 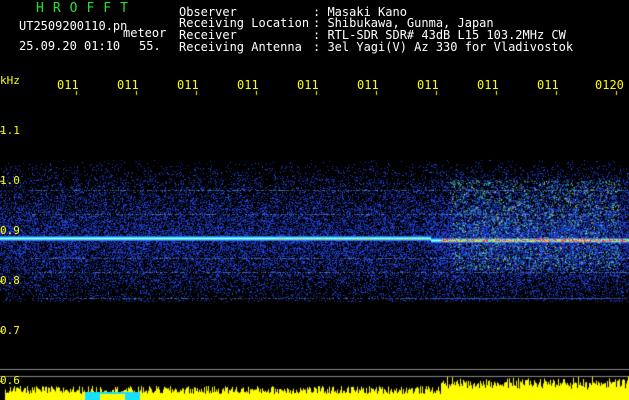 What do you see at coordinates (86, 8) in the screenshot?
I see `app-title: HROFFT` at bounding box center [86, 8].